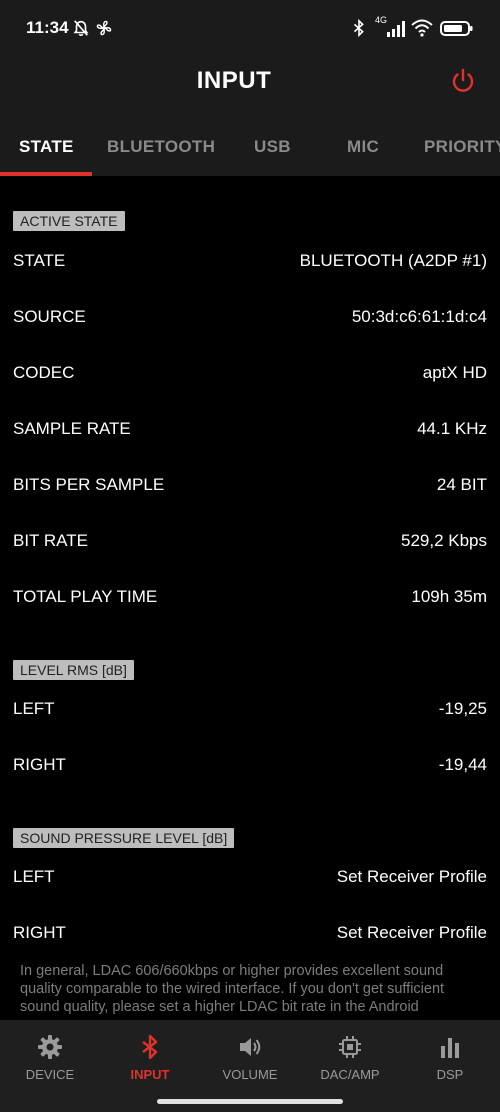 Image resolution: width=500 pixels, height=1112 pixels. Describe the element at coordinates (456, 28) in the screenshot. I see `battery-icon` at that location.